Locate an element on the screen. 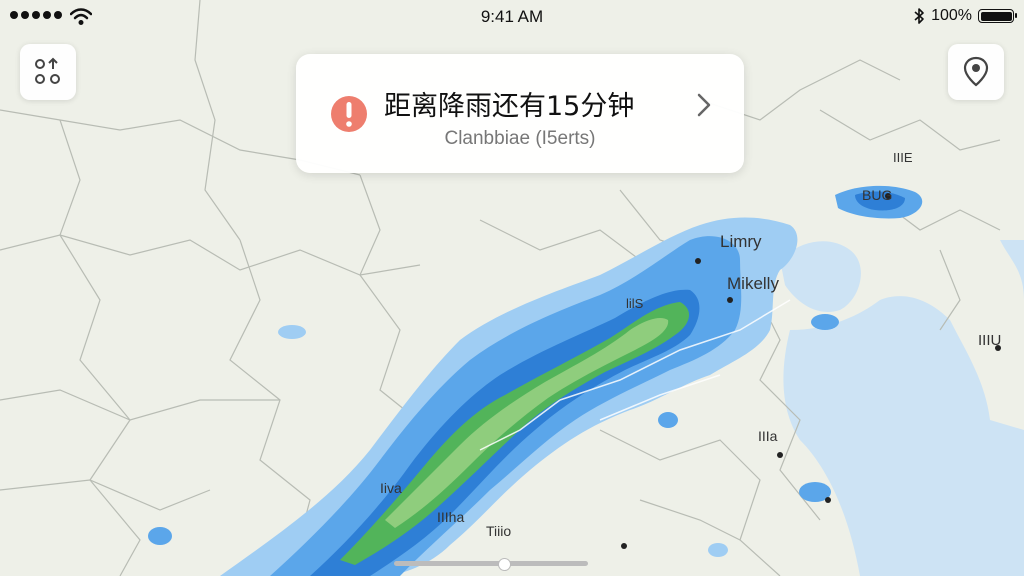 This screenshot has width=1024, height=576. map-label-mikelly: Mikelly is located at coordinates (753, 283).